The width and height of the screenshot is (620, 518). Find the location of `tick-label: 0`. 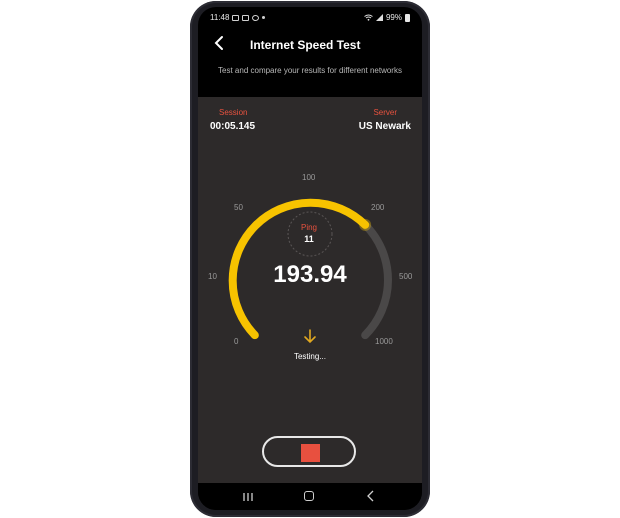

tick-label: 0 is located at coordinates (236, 341).